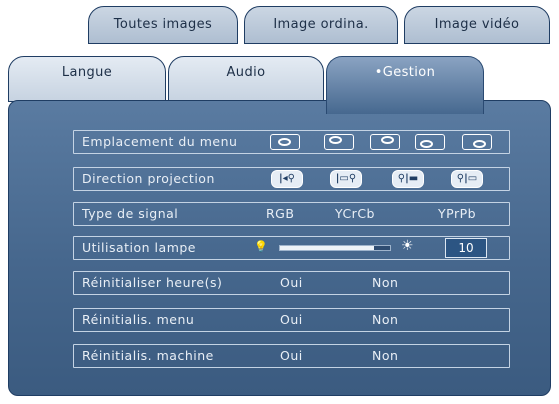 This screenshot has height=404, width=559. I want to click on projection-direction-label: Direction projection, so click(148, 178).